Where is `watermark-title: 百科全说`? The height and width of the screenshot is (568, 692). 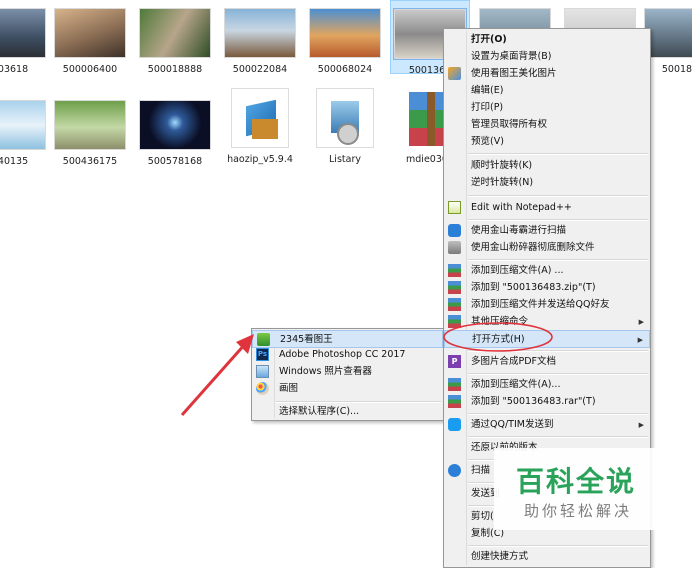
watermark-title: 百科全说 is located at coordinates (576, 481).